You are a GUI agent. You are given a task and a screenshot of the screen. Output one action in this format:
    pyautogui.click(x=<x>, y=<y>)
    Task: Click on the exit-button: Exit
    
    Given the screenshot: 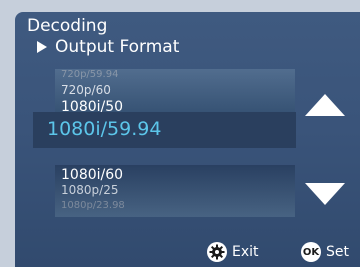 What is the action you would take?
    pyautogui.click(x=233, y=252)
    